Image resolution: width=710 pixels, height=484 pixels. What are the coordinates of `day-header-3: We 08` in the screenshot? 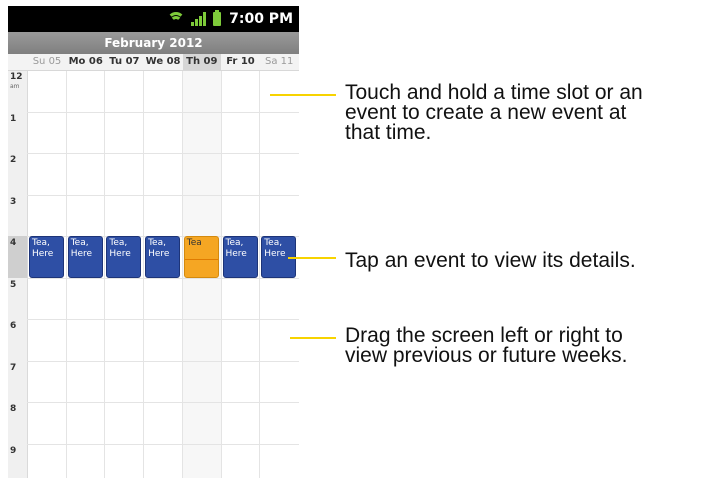 It's located at (163, 61).